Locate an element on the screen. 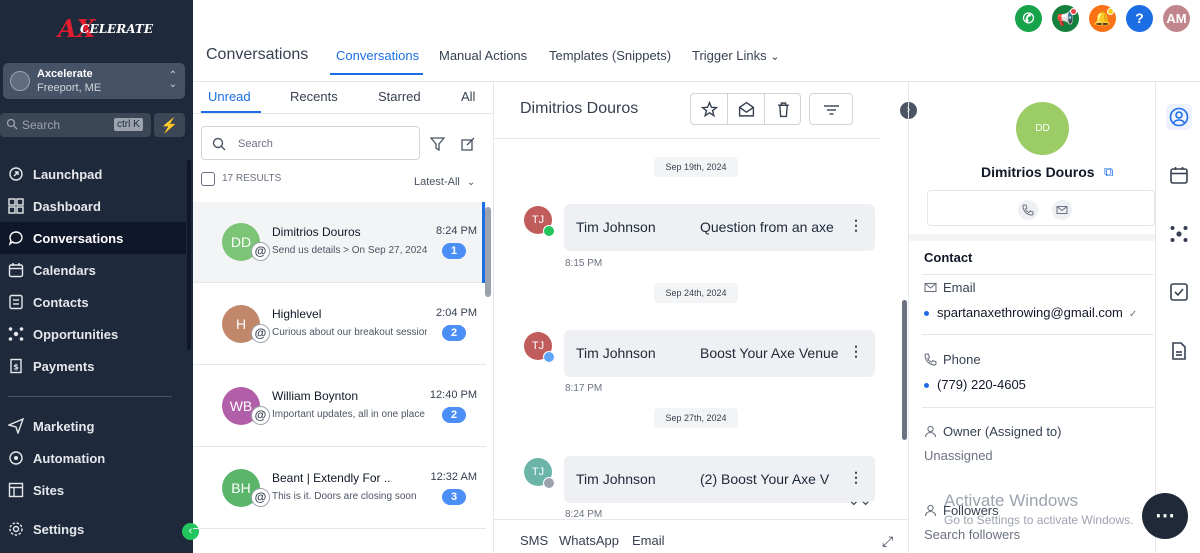  channel-bar: SMS WhatsApp Email ⤢ is located at coordinates (701, 536).